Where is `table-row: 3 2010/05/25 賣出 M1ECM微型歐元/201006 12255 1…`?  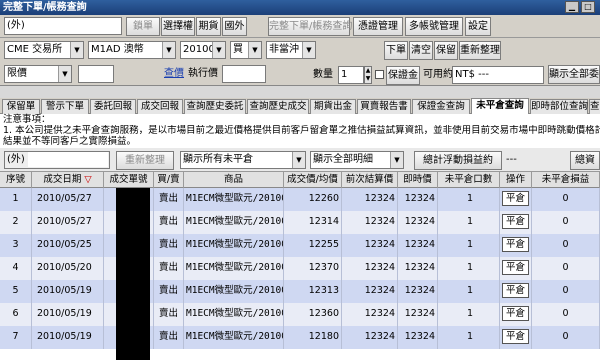 table-row: 3 2010/05/25 賣出 M1ECM微型歐元/201006 12255 1… is located at coordinates (300, 245).